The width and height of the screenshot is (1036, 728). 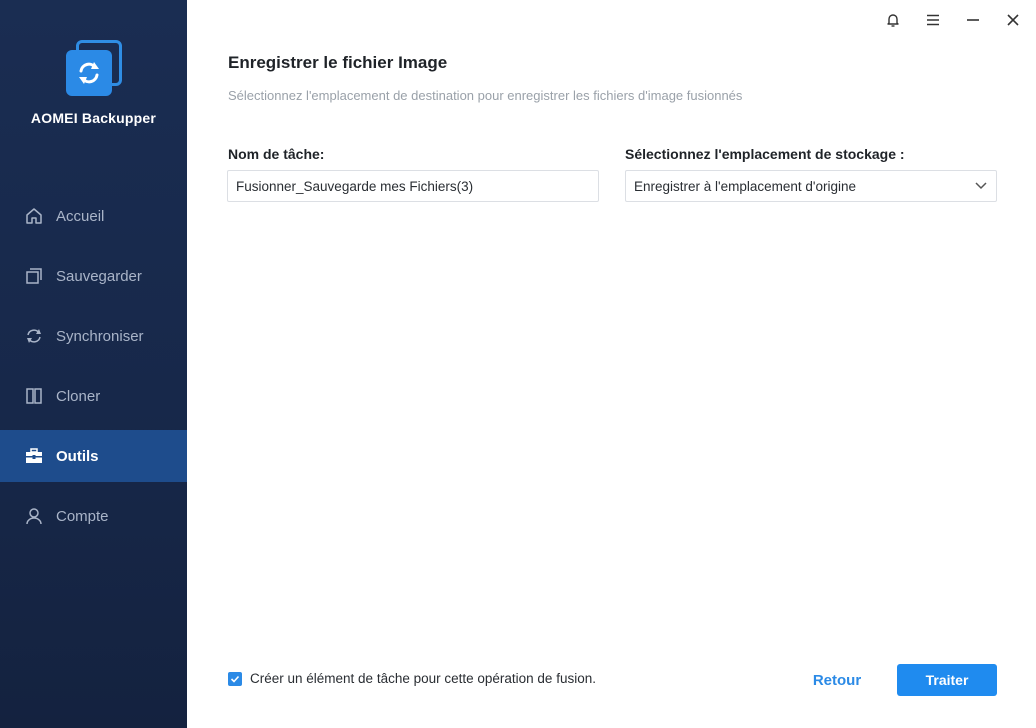 What do you see at coordinates (80, 216) in the screenshot?
I see `sidebar-item-label: Accueil` at bounding box center [80, 216].